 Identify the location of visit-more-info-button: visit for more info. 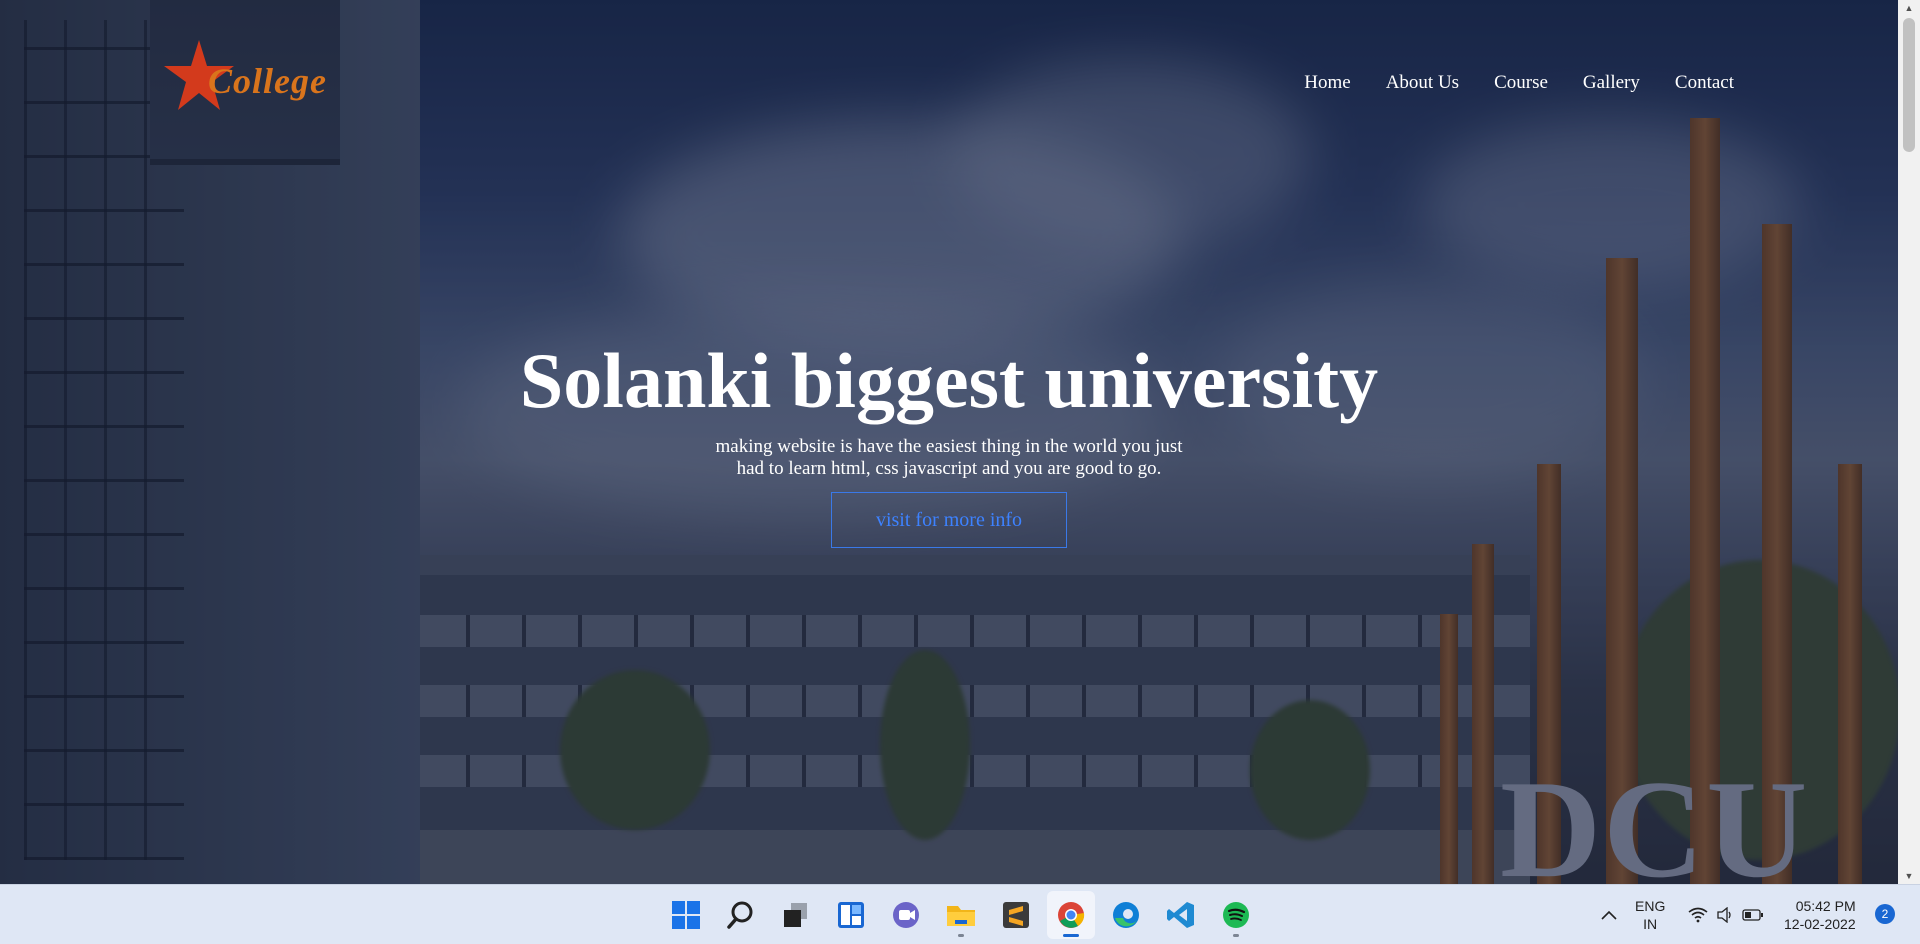
(949, 520).